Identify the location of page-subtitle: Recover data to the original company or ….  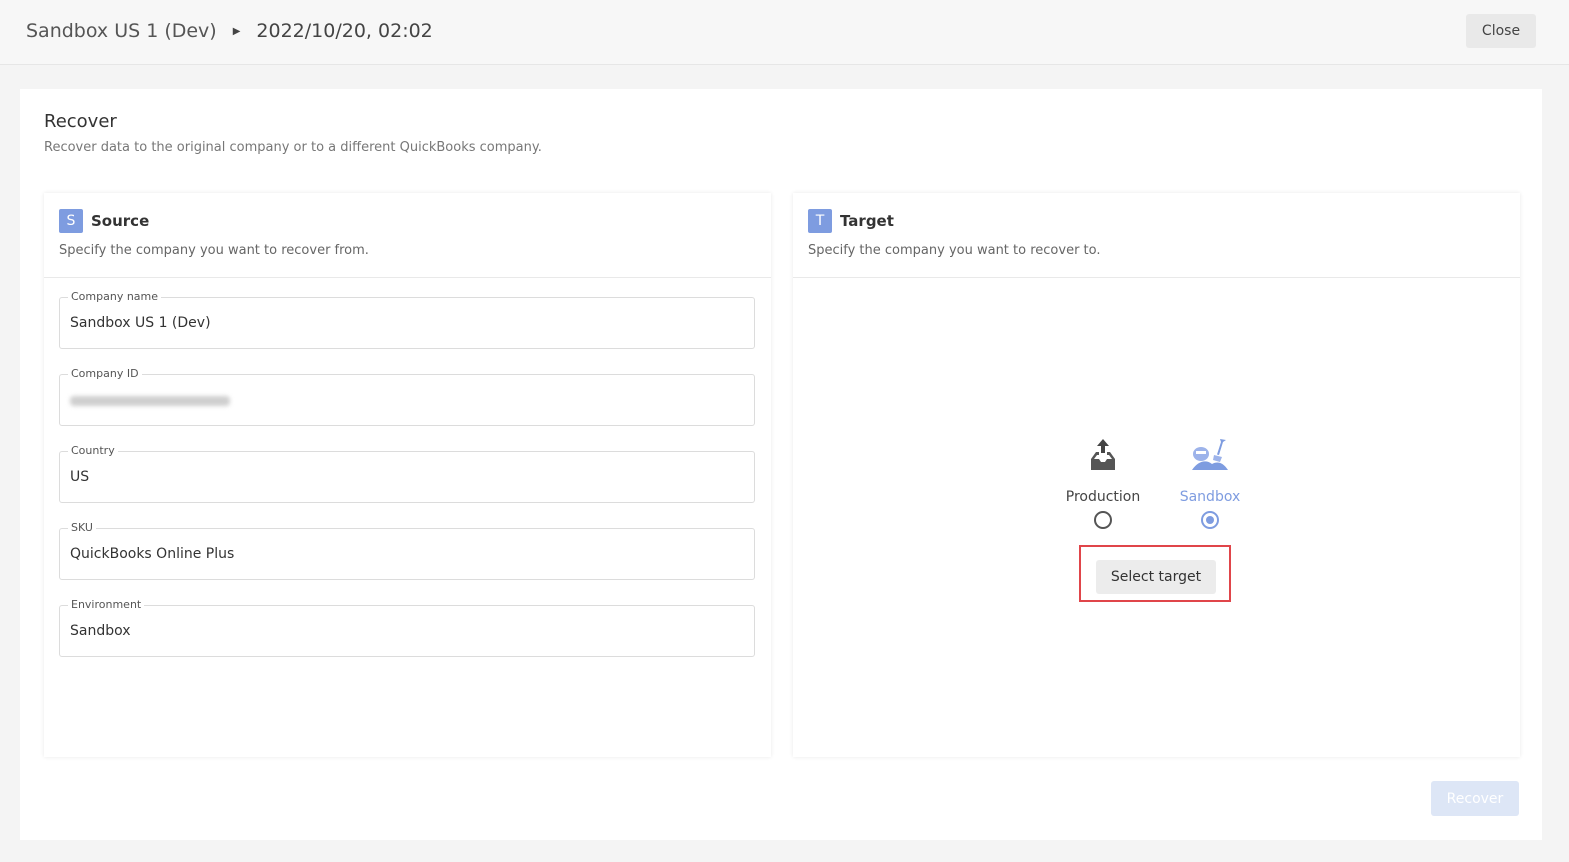
(293, 147).